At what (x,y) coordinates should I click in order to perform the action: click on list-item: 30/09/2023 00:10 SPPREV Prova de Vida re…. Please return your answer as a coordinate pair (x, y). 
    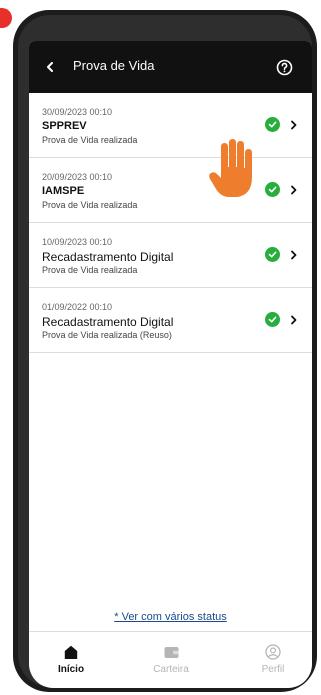
    Looking at the image, I should click on (170, 125).